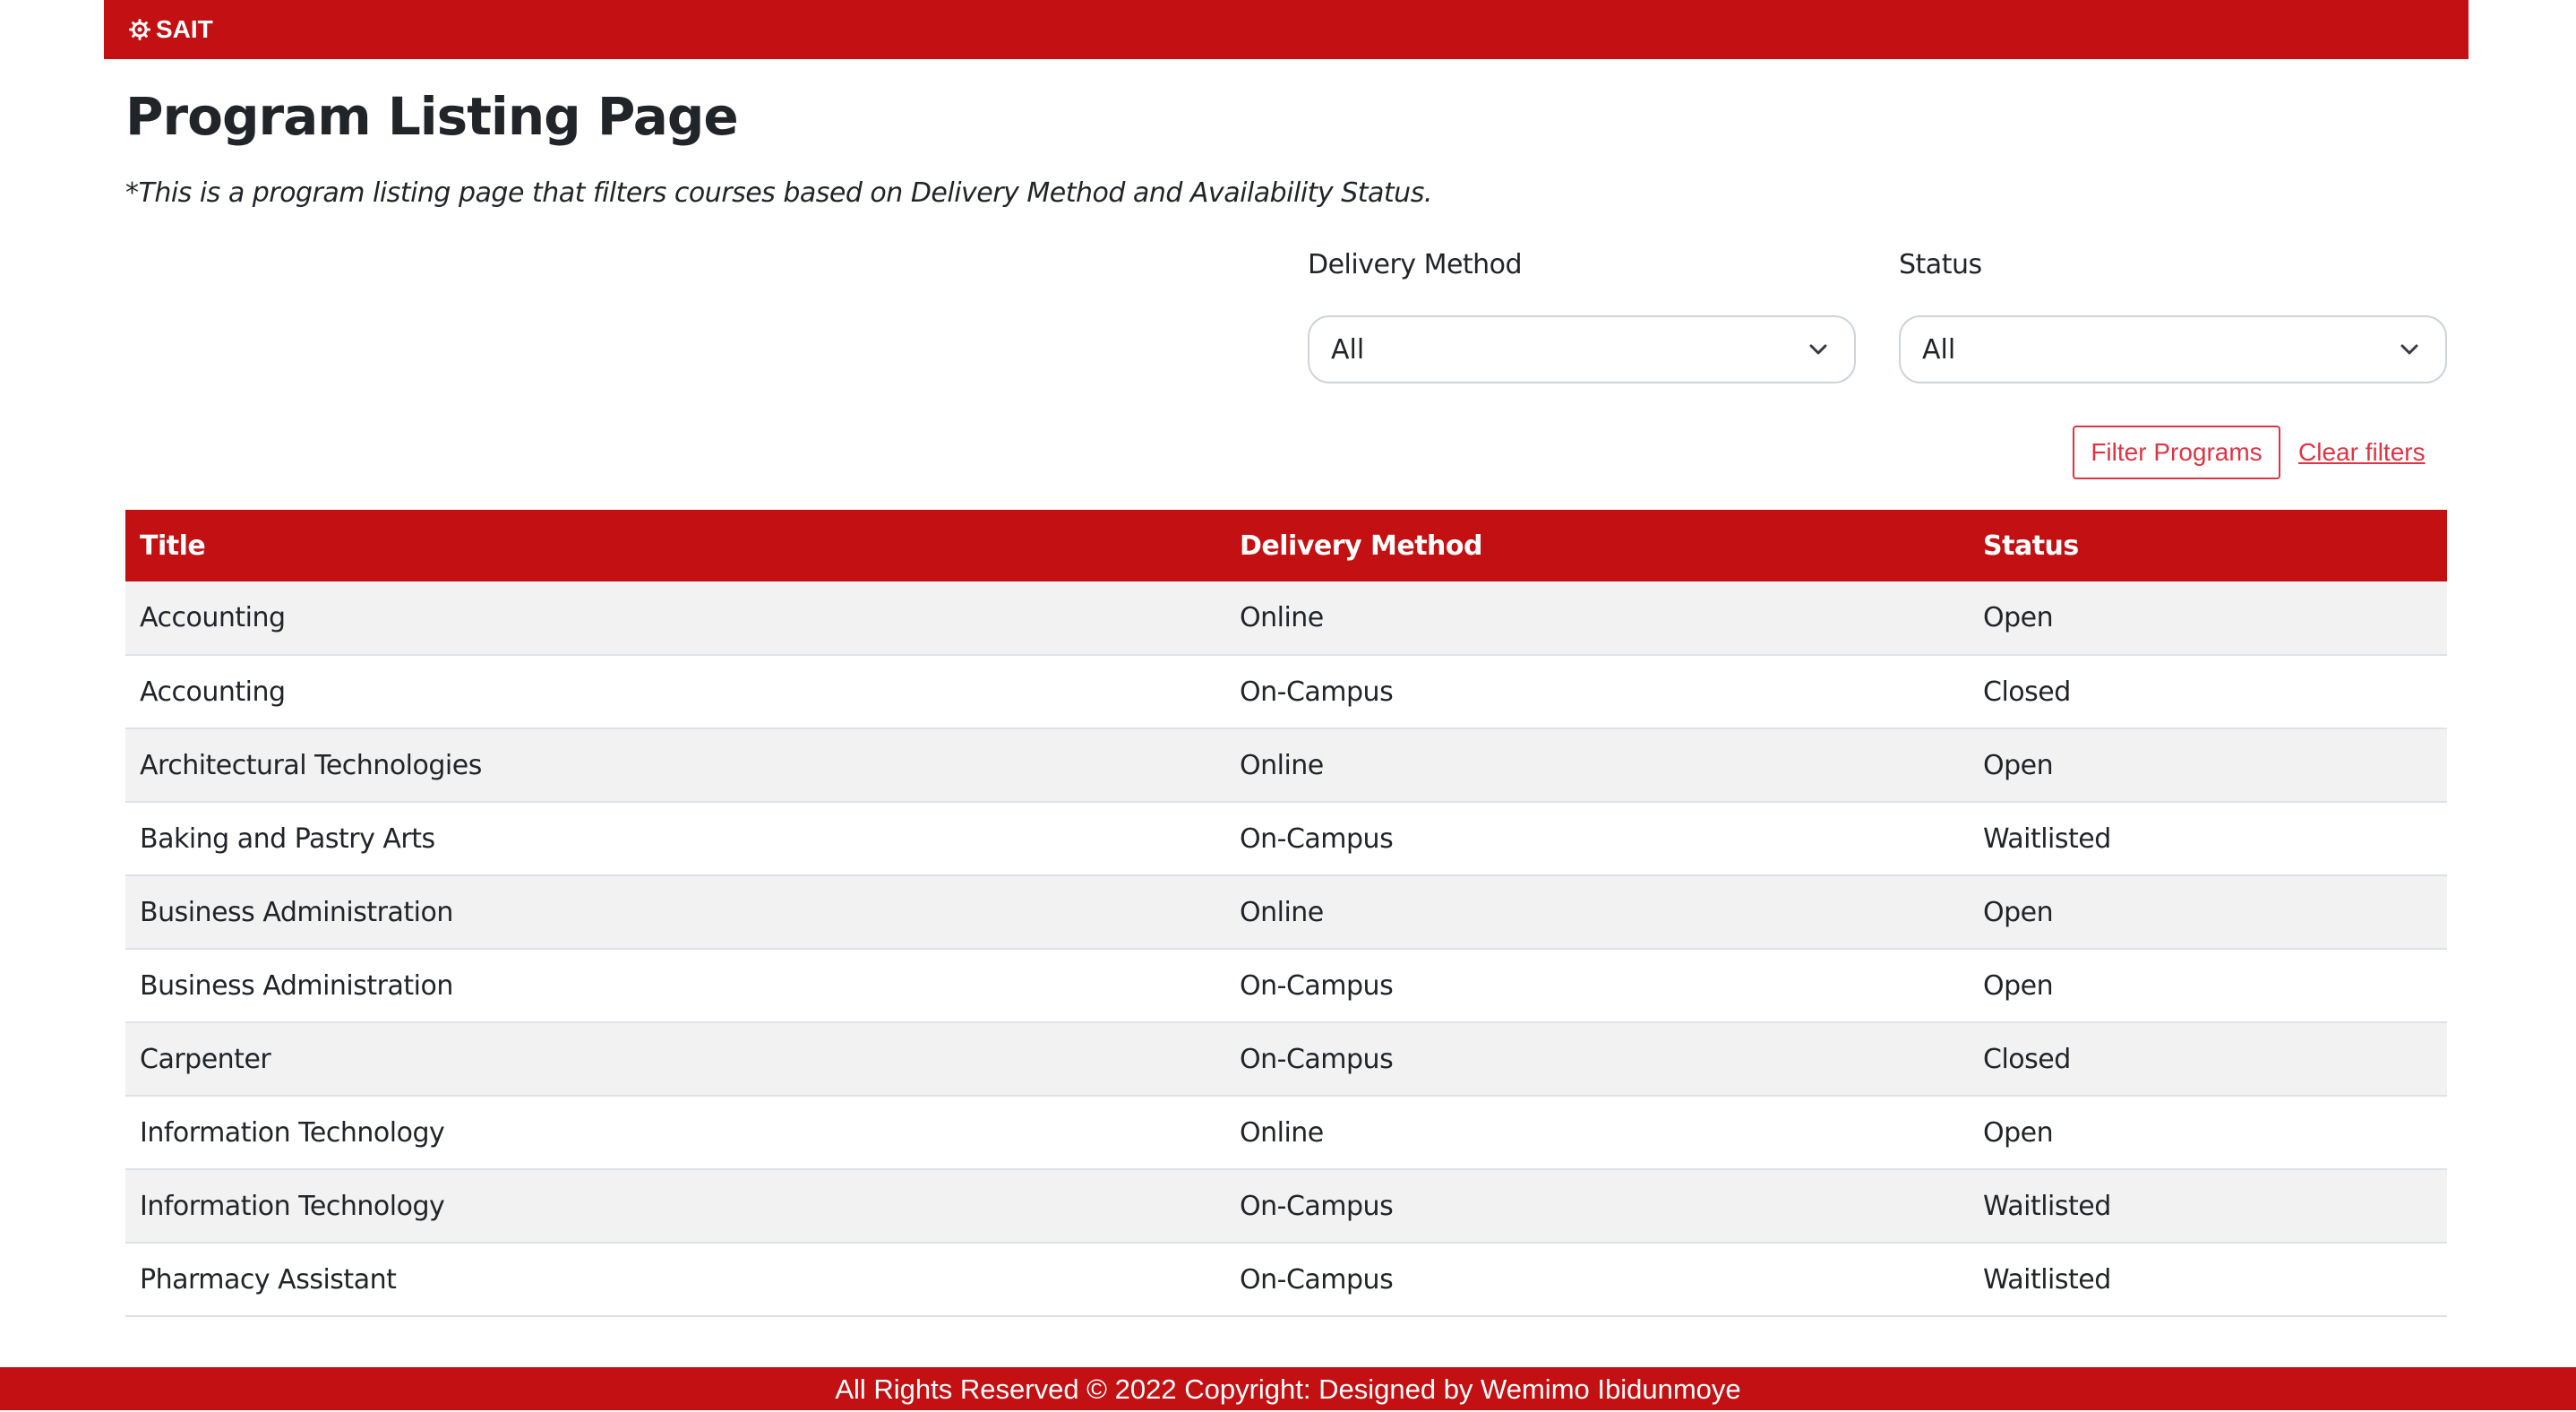 Image resolution: width=2576 pixels, height=1412 pixels. What do you see at coordinates (1939, 349) in the screenshot?
I see `status-value: All` at bounding box center [1939, 349].